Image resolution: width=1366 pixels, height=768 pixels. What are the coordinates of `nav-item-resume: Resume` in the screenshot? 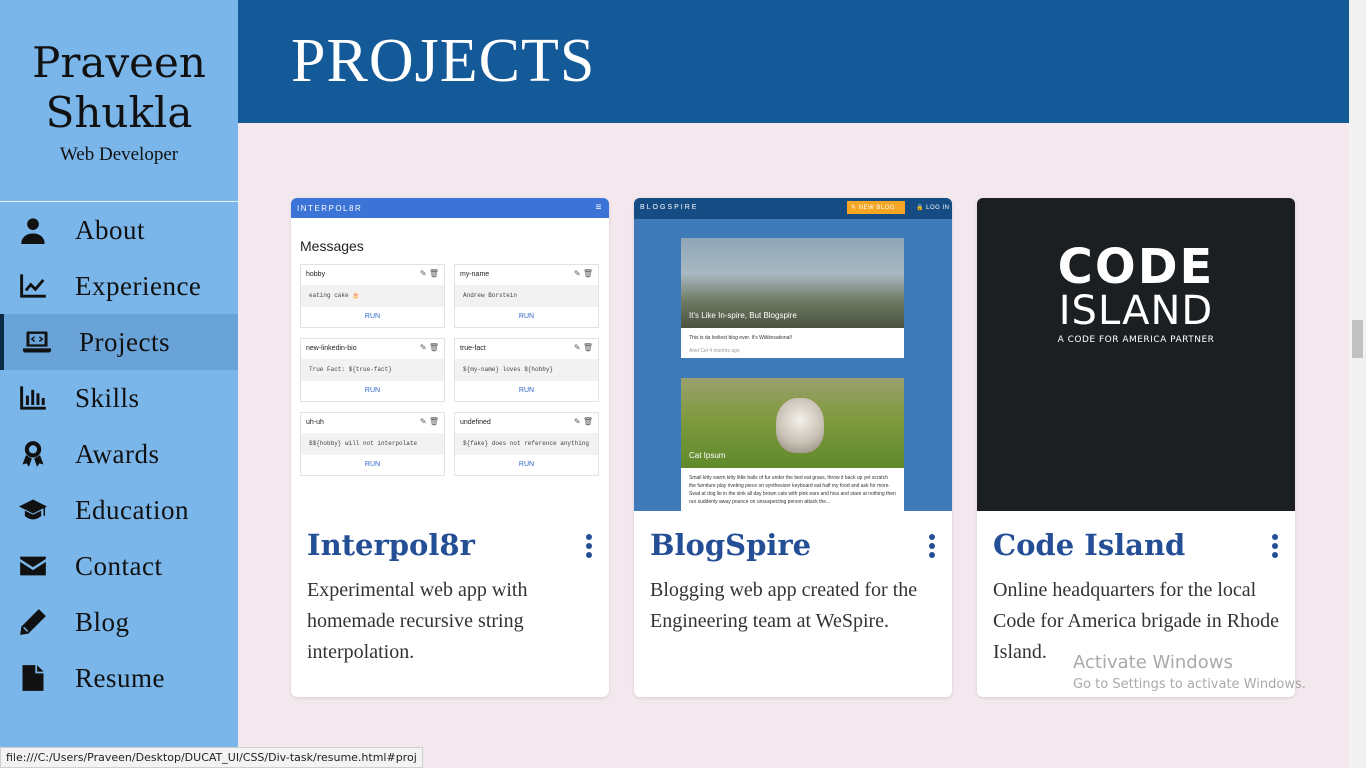 It's located at (119, 678).